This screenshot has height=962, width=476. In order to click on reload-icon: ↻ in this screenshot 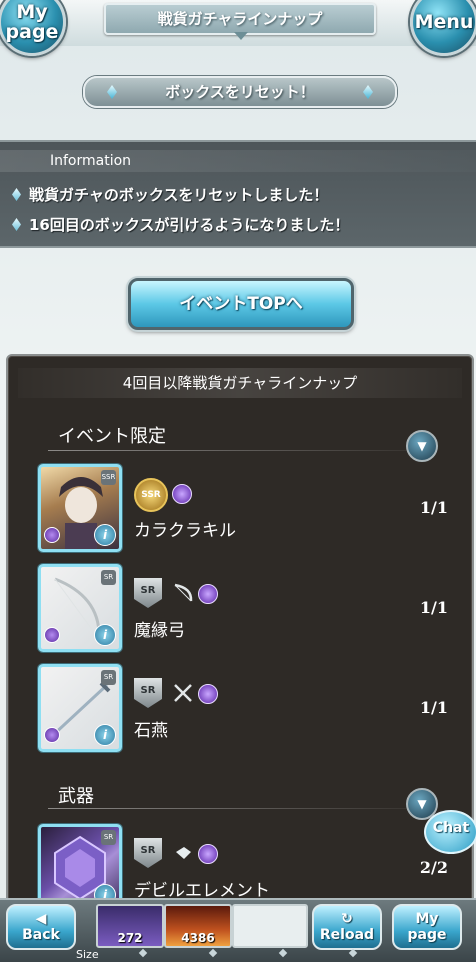, I will do `click(347, 919)`.